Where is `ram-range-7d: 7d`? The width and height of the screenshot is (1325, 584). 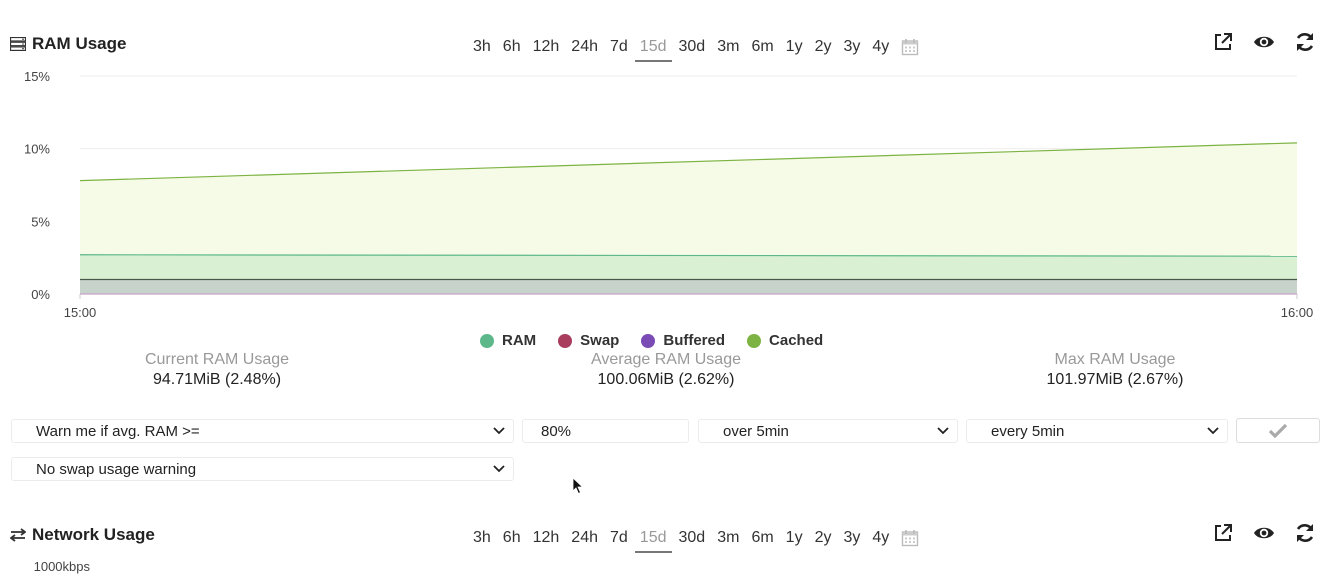
ram-range-7d: 7d is located at coordinates (619, 47).